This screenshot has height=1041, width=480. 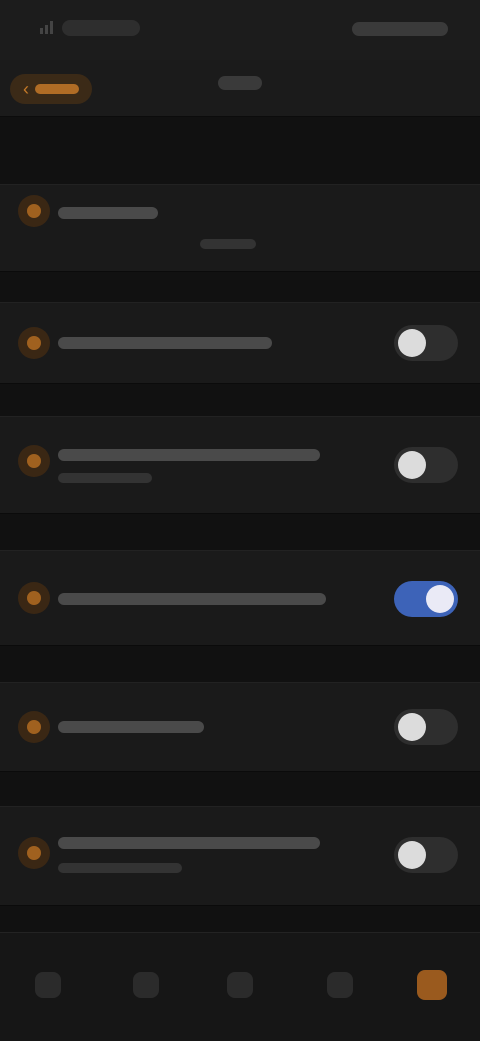 I want to click on bottom-nav, so click(x=240, y=986).